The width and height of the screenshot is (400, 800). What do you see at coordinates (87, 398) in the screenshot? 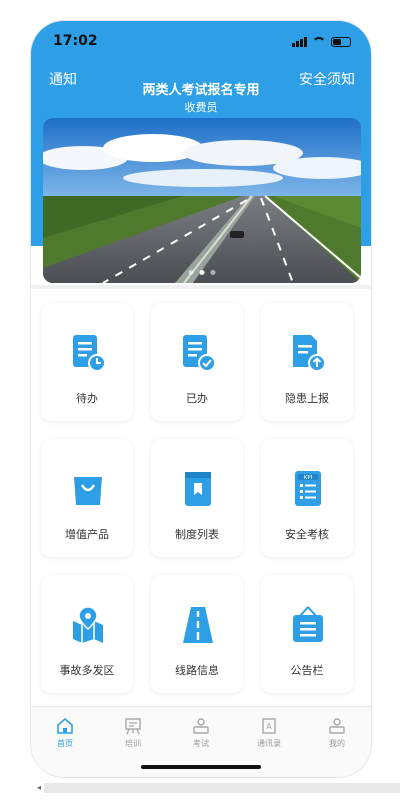
I see `tile-label: 待办` at bounding box center [87, 398].